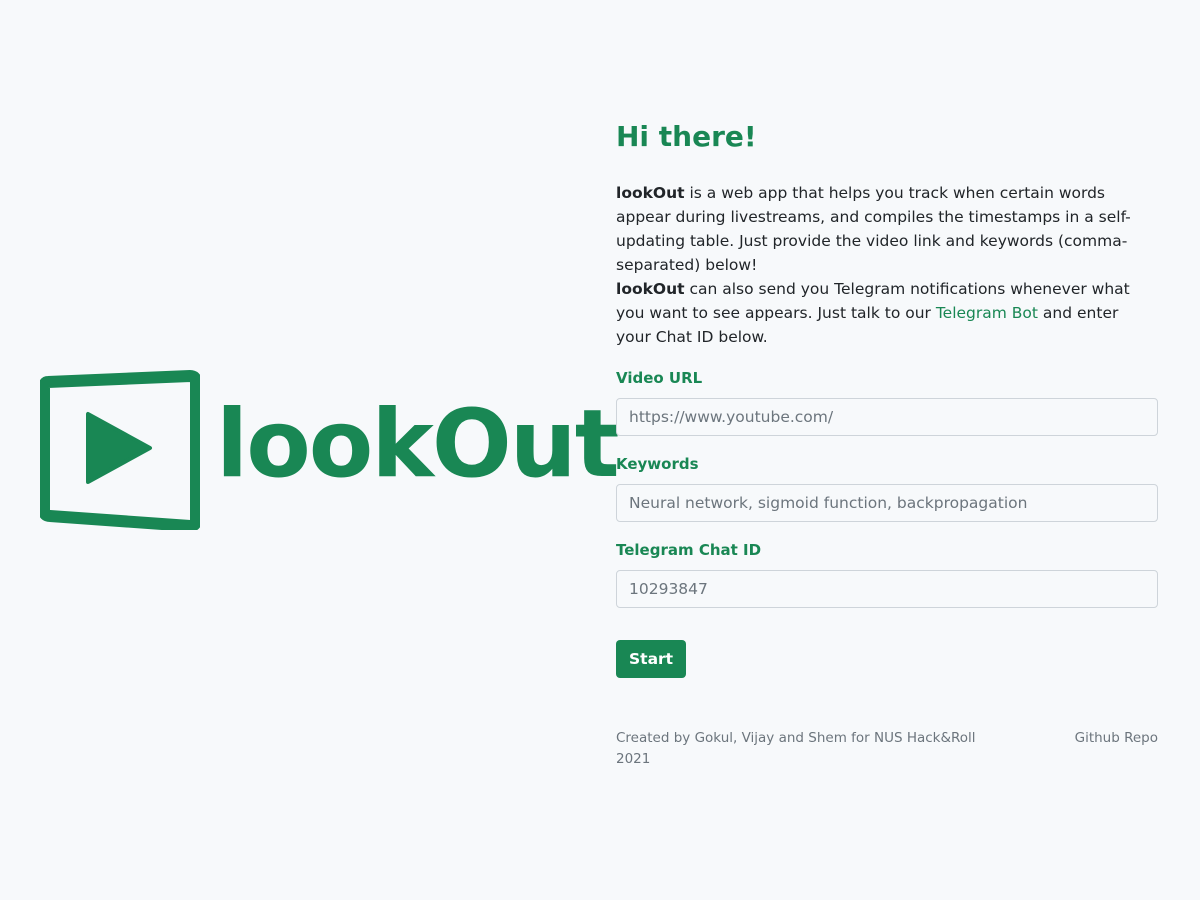 Image resolution: width=1200 pixels, height=900 pixels. What do you see at coordinates (686, 136) in the screenshot?
I see `page-title: Hi there!` at bounding box center [686, 136].